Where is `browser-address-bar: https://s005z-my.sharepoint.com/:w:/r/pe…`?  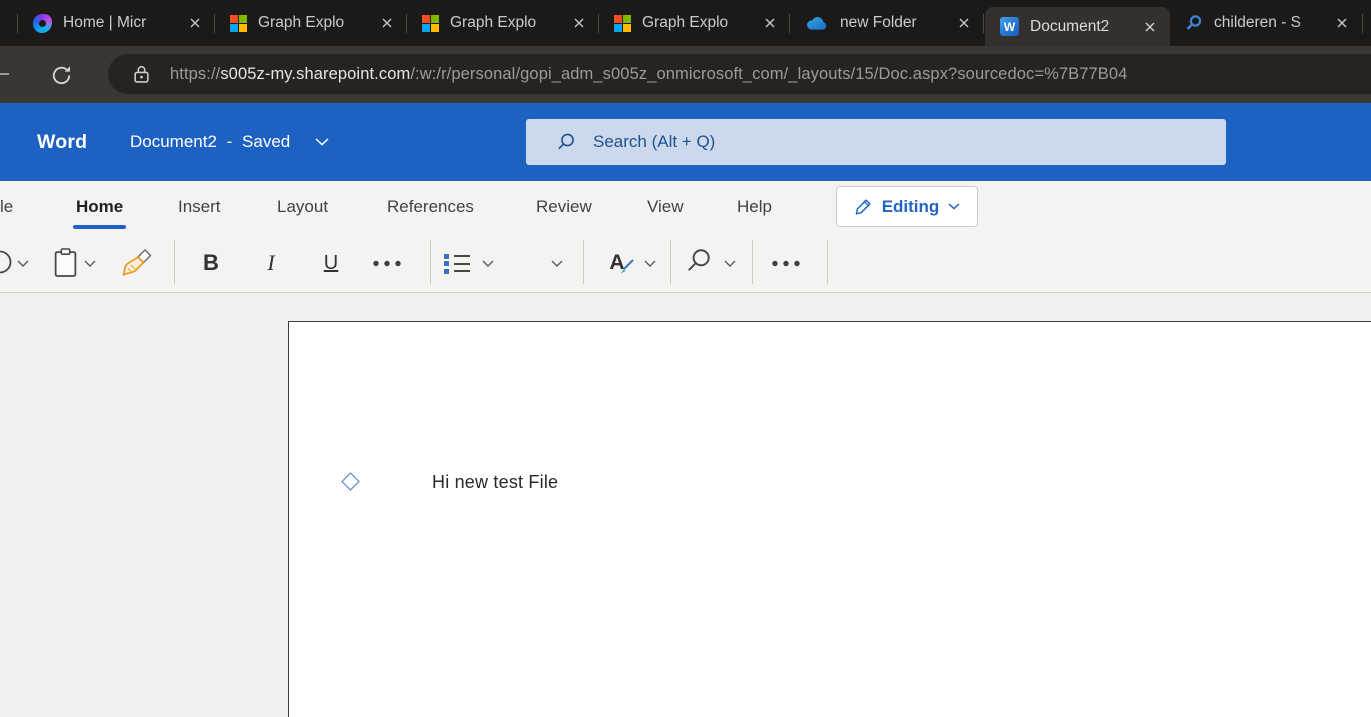
browser-address-bar: https://s005z-my.sharepoint.com/:w:/r/pe… is located at coordinates (685, 74).